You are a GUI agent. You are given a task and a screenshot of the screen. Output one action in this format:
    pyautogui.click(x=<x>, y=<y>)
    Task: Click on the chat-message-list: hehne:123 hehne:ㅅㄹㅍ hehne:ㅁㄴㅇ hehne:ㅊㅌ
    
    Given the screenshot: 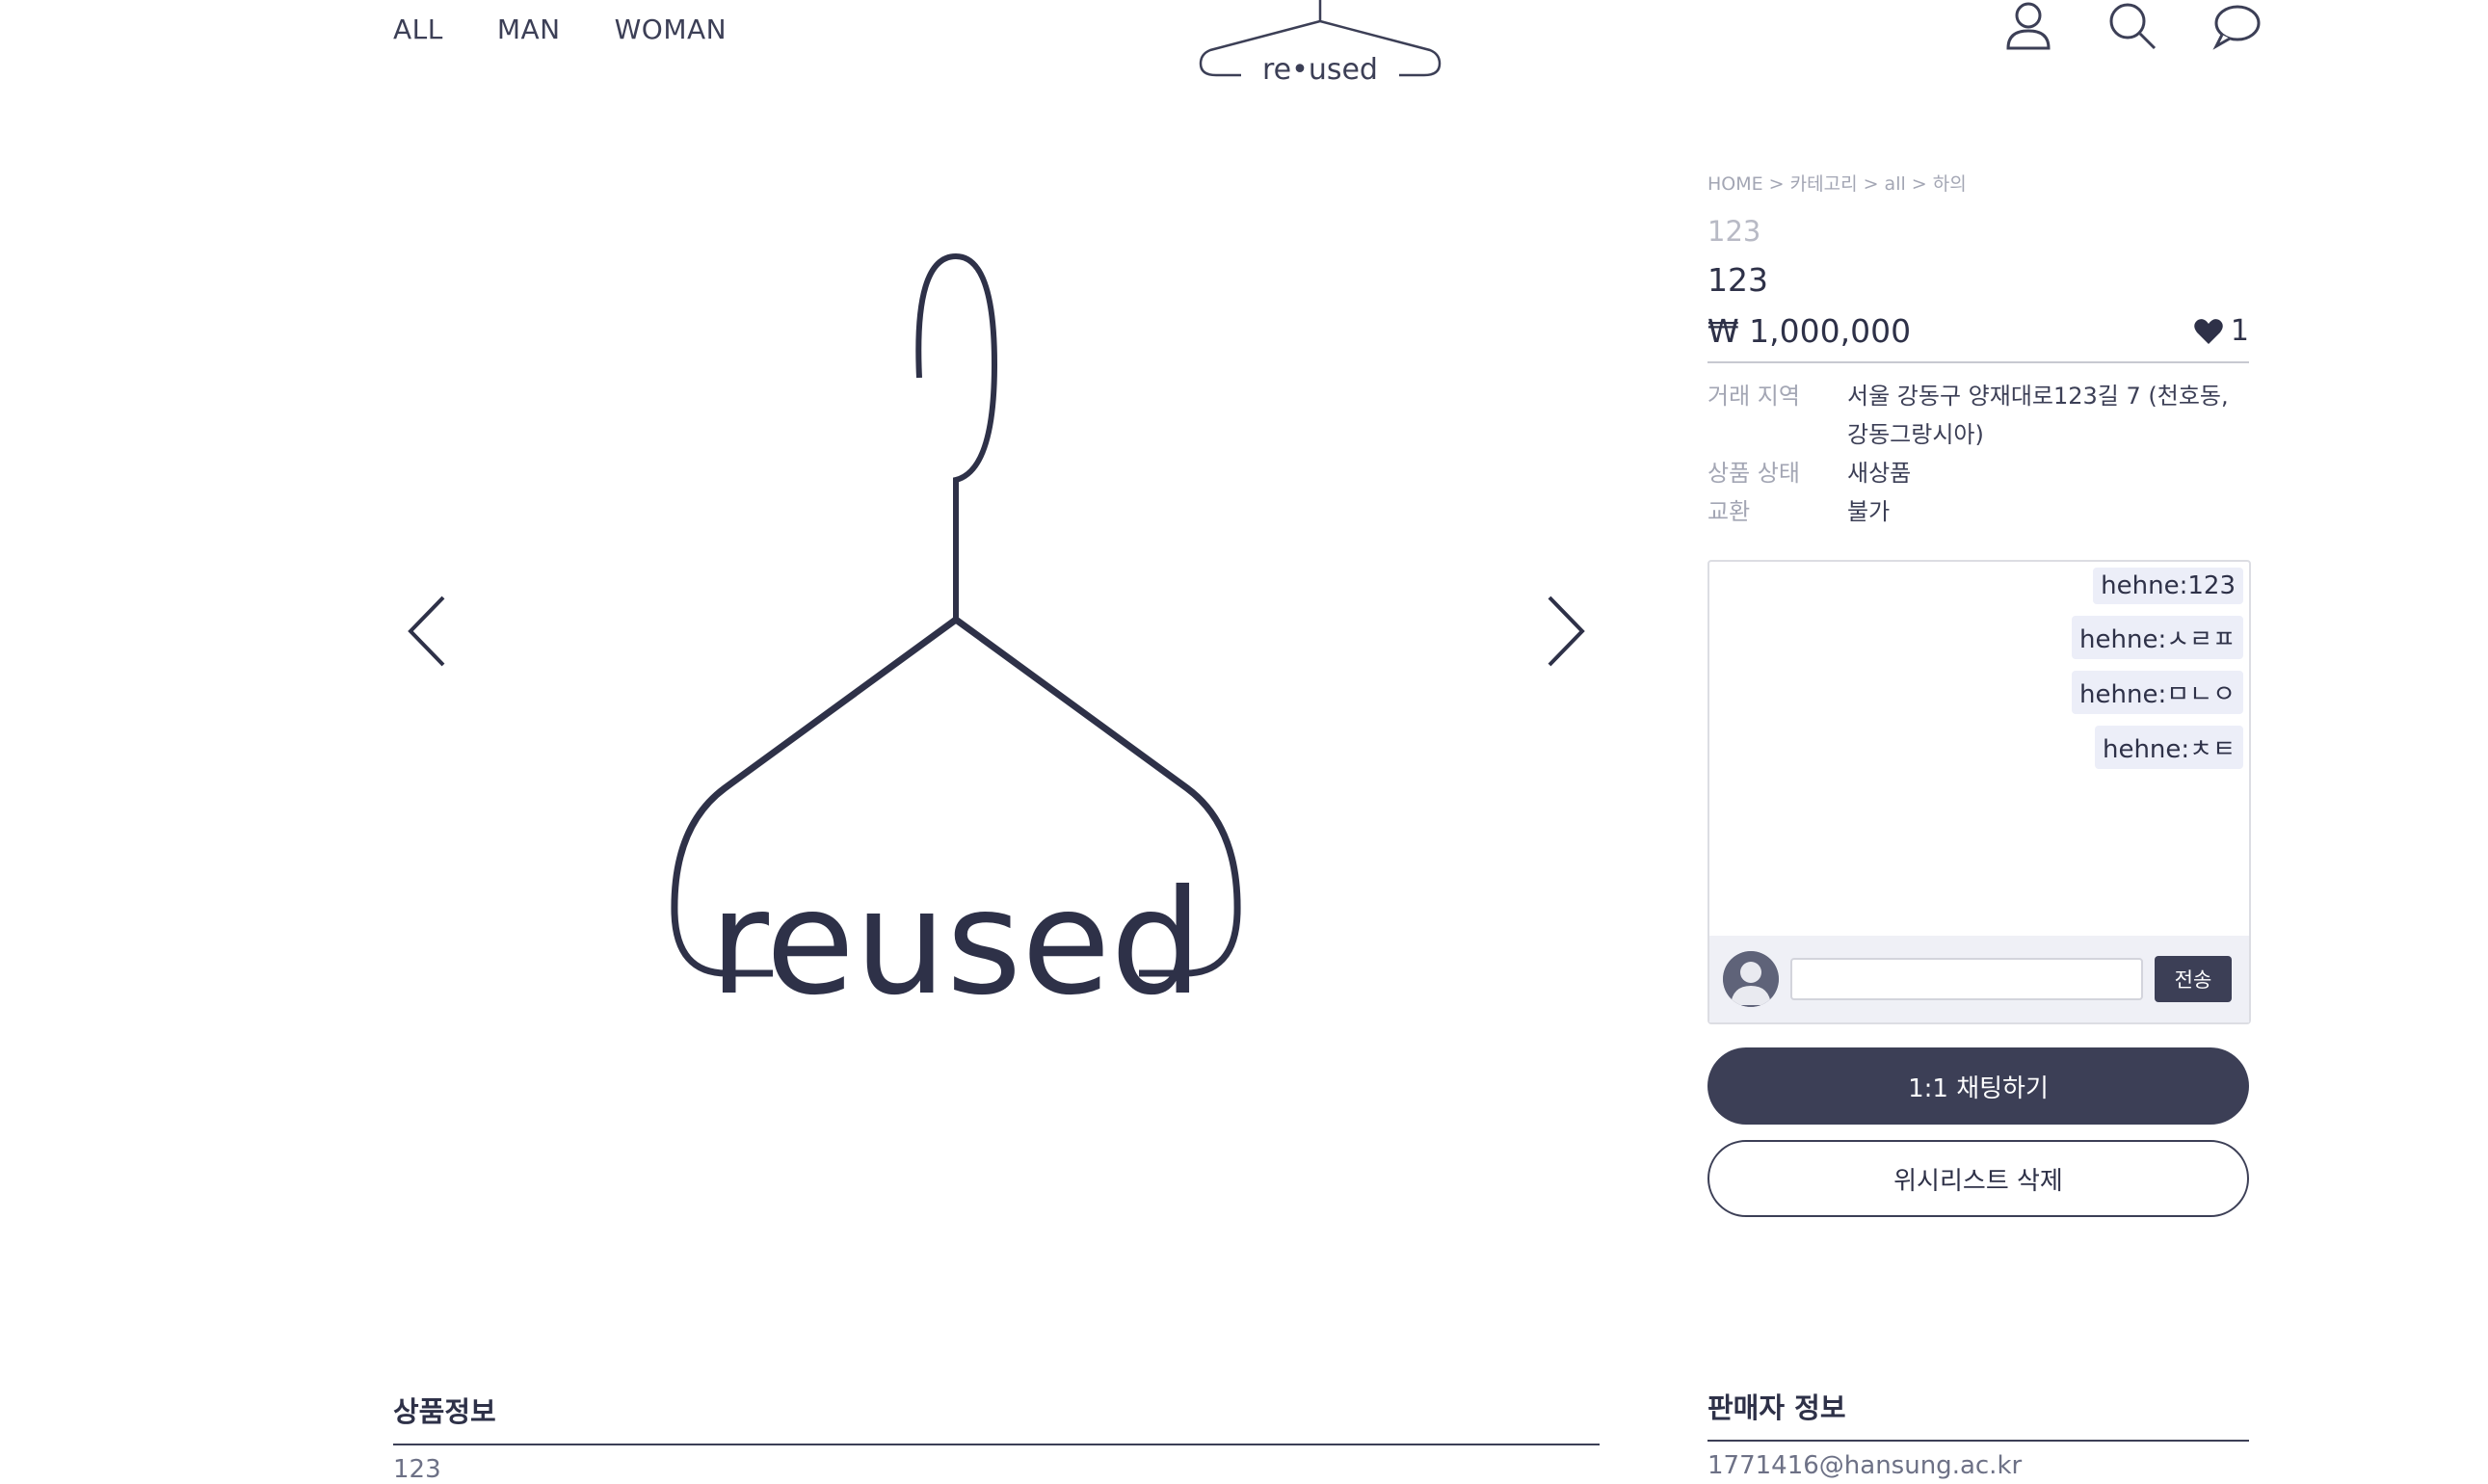 What is the action you would take?
    pyautogui.click(x=2157, y=668)
    